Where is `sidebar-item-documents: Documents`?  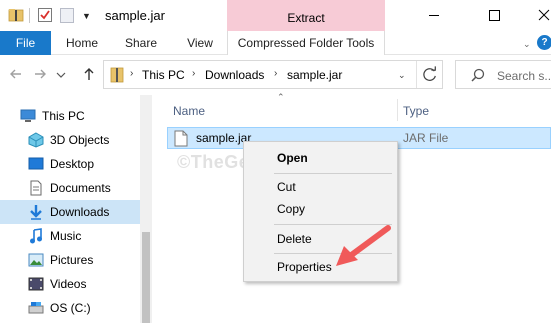 sidebar-item-documents: Documents is located at coordinates (70, 188).